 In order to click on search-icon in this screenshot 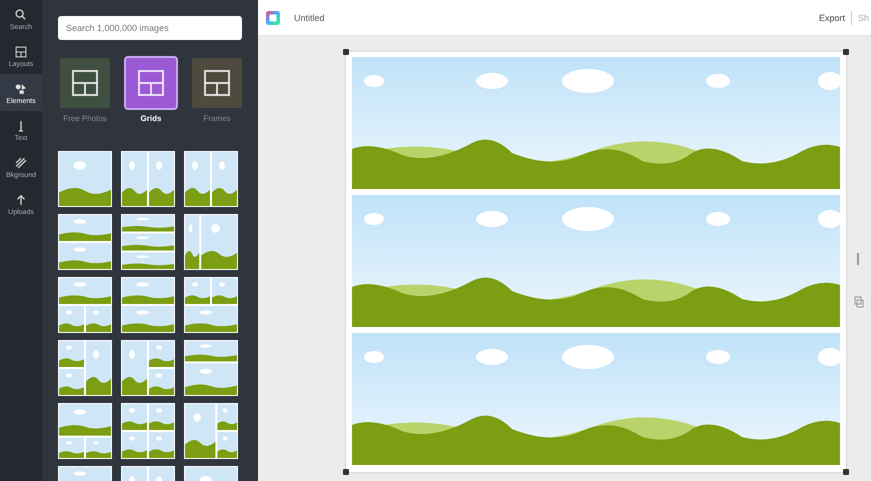, I will do `click(21, 15)`.